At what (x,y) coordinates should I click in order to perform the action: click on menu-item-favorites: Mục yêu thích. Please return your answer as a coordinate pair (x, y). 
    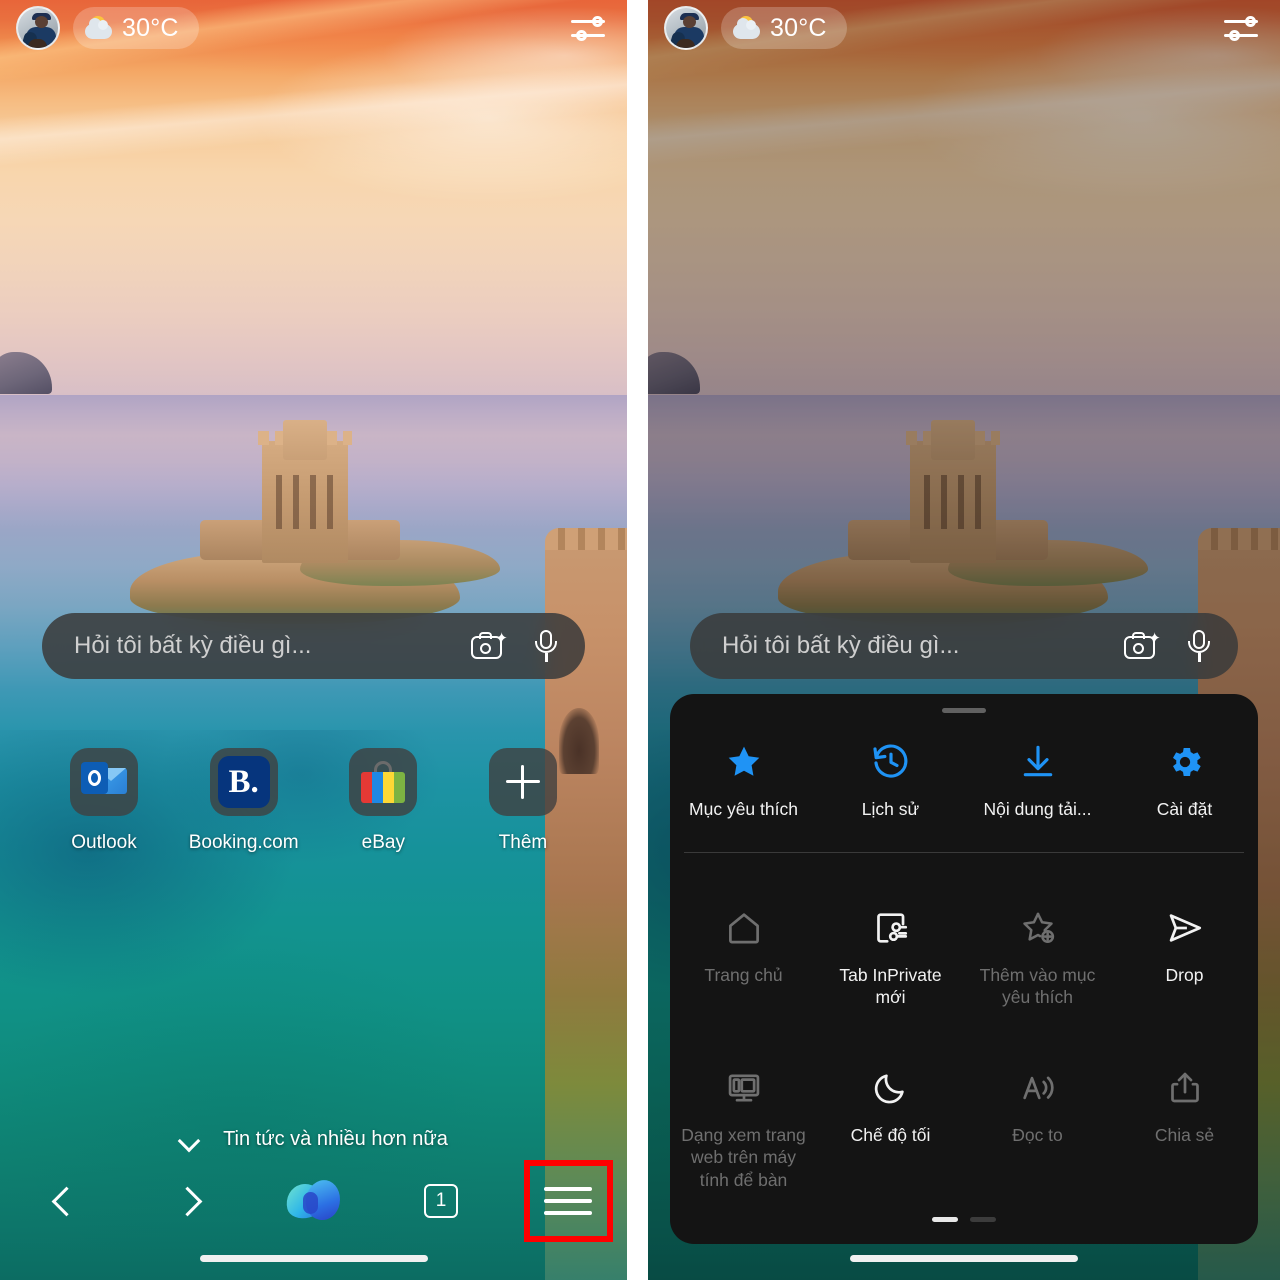
    Looking at the image, I should click on (743, 785).